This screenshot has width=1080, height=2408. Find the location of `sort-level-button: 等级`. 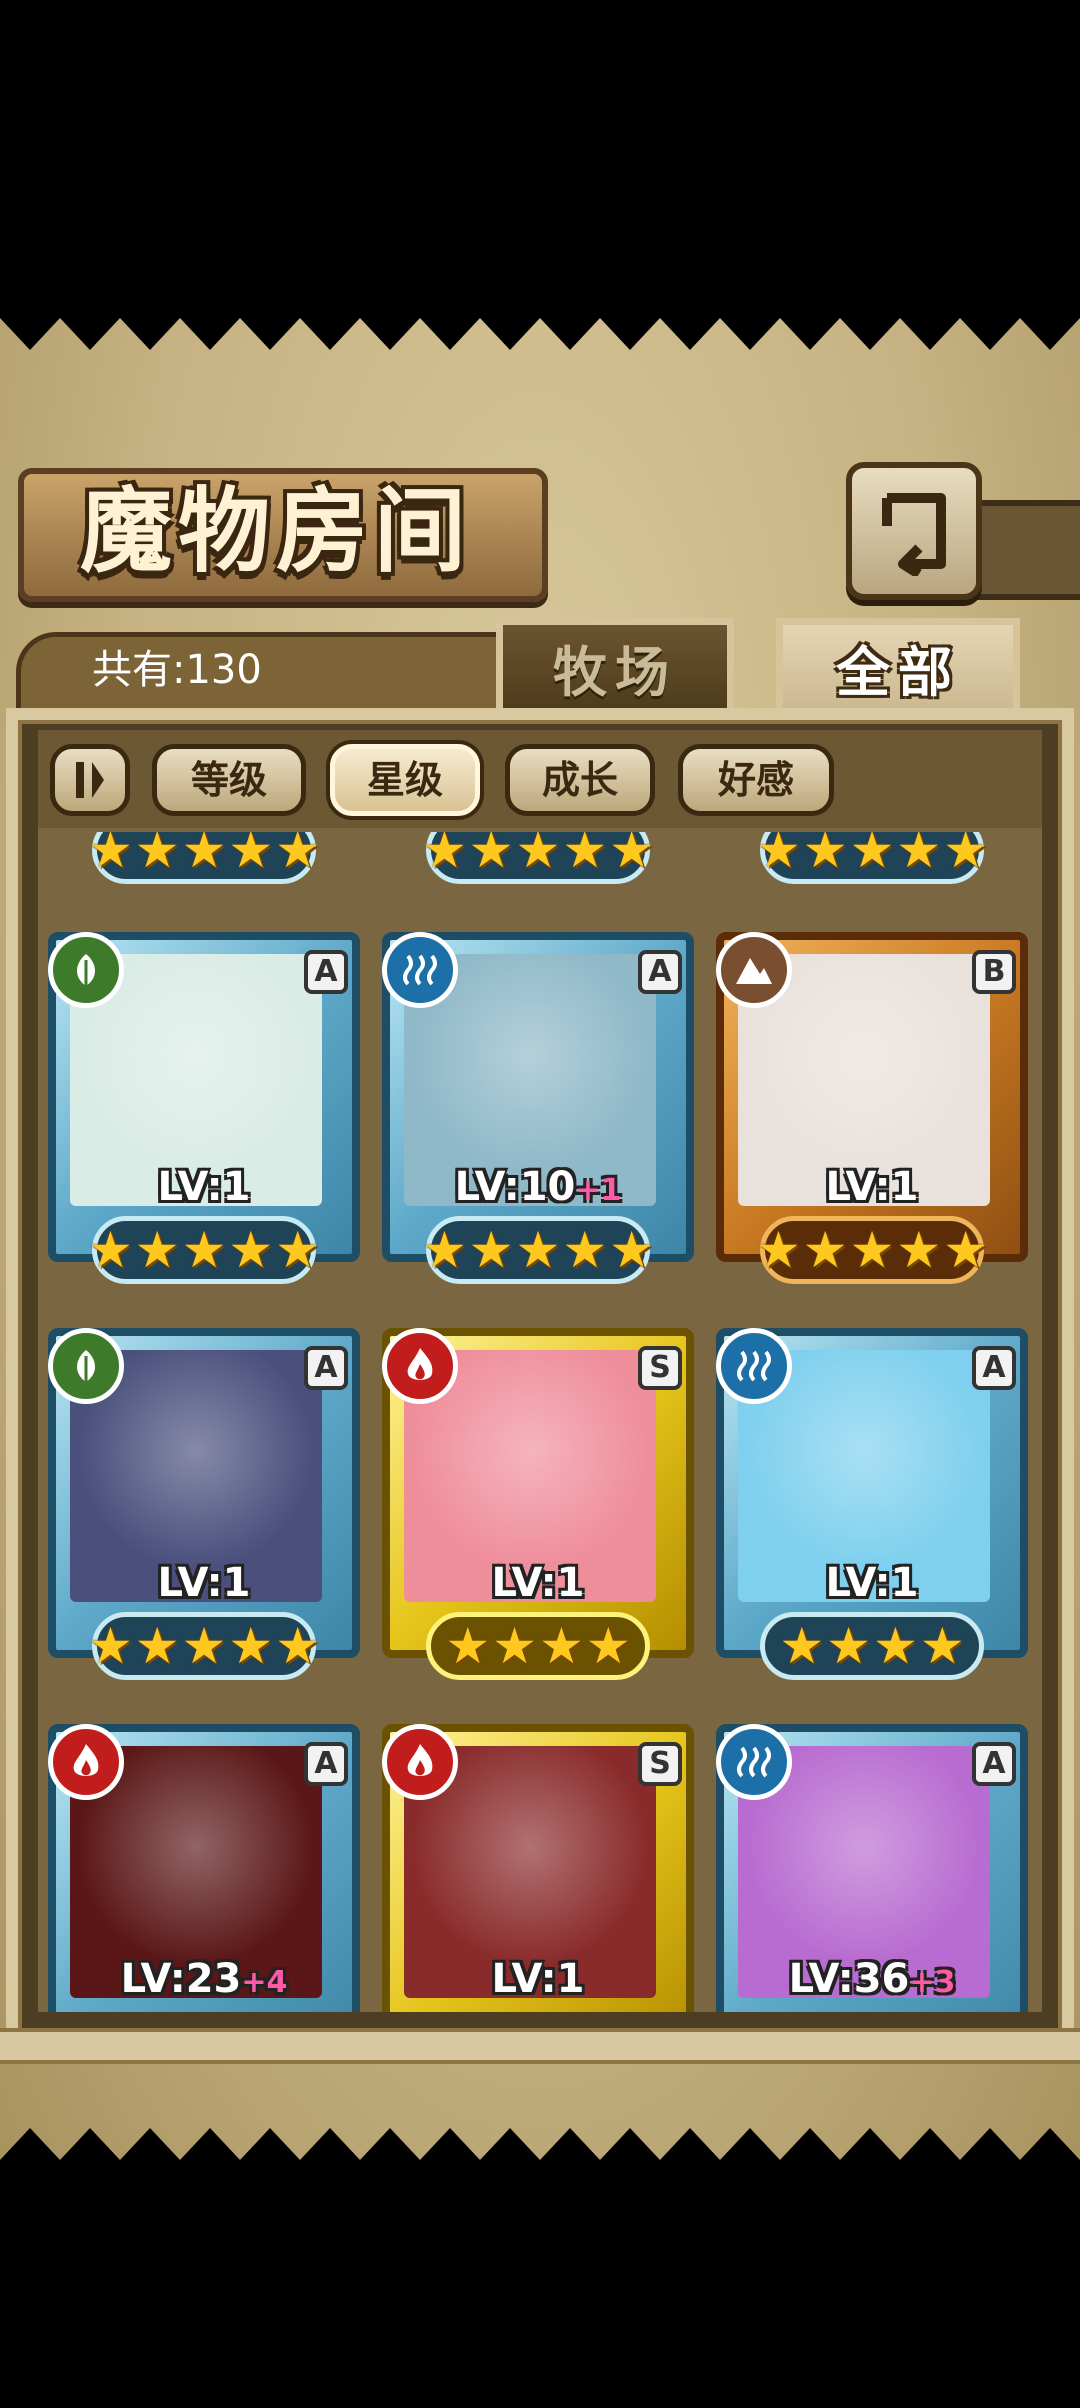

sort-level-button: 等级 is located at coordinates (229, 780).